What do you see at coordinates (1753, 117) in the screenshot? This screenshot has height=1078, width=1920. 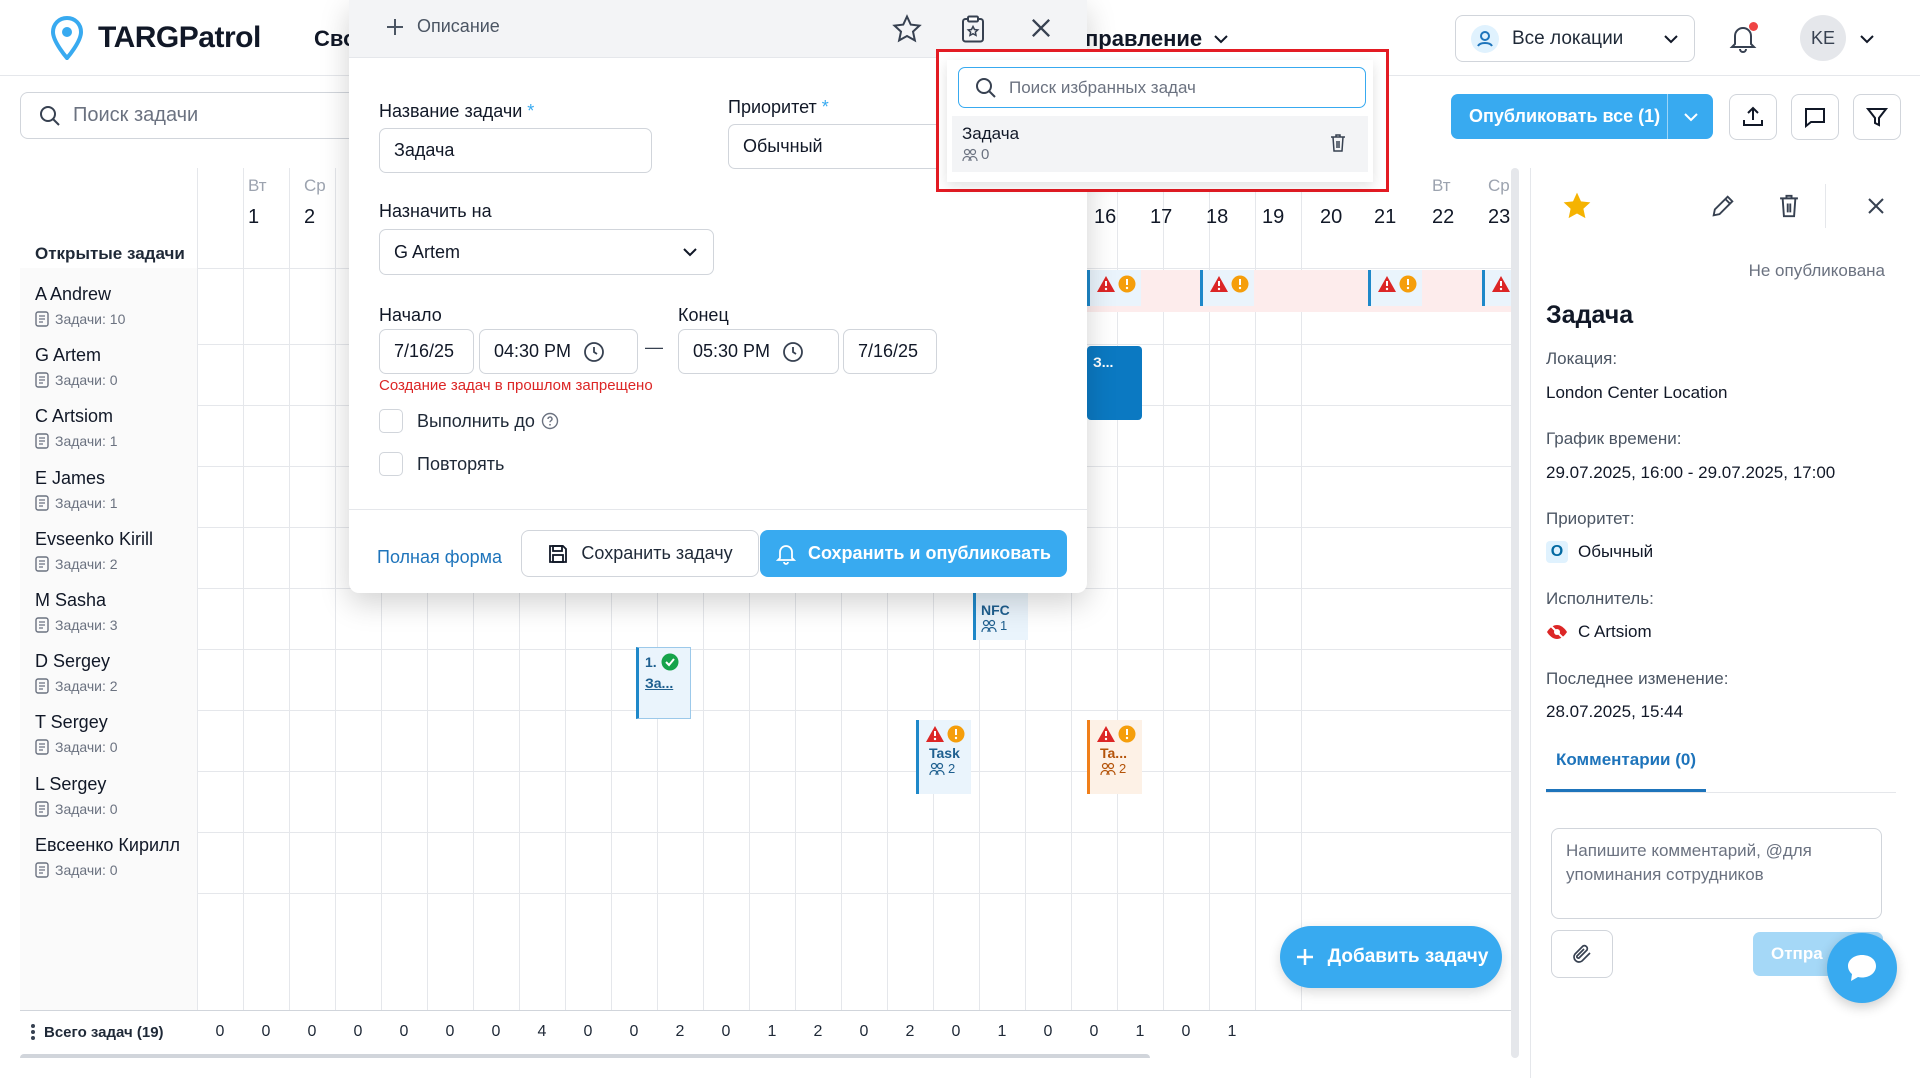 I see `export-button` at bounding box center [1753, 117].